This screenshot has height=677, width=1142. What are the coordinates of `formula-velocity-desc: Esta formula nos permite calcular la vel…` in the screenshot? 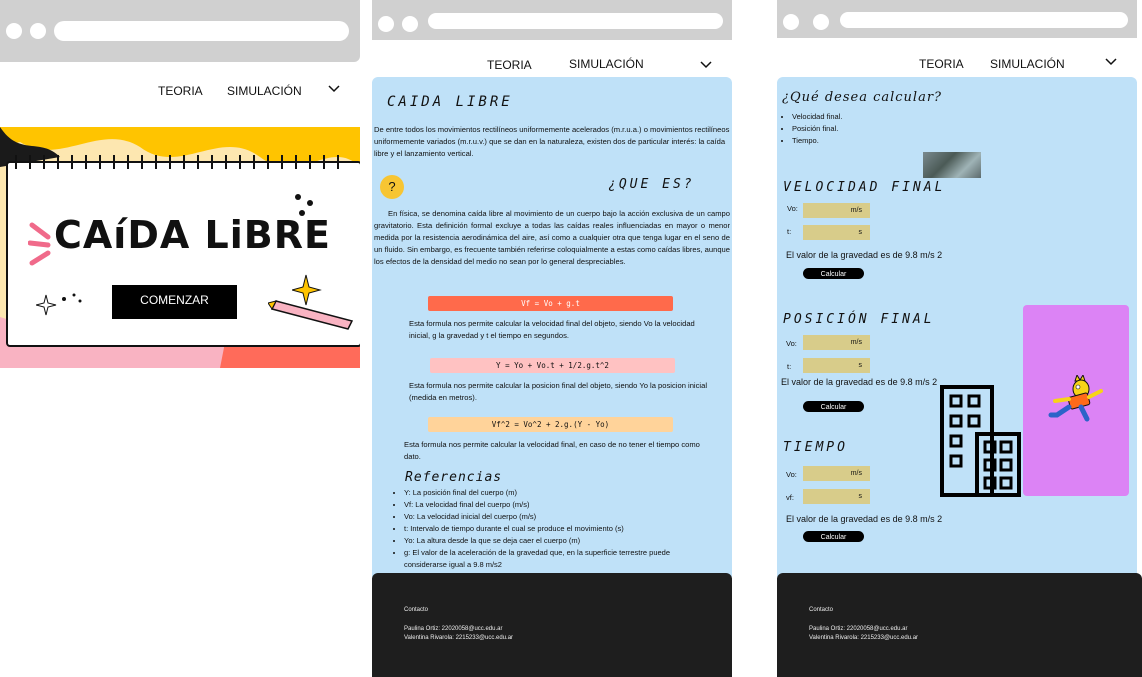 It's located at (552, 329).